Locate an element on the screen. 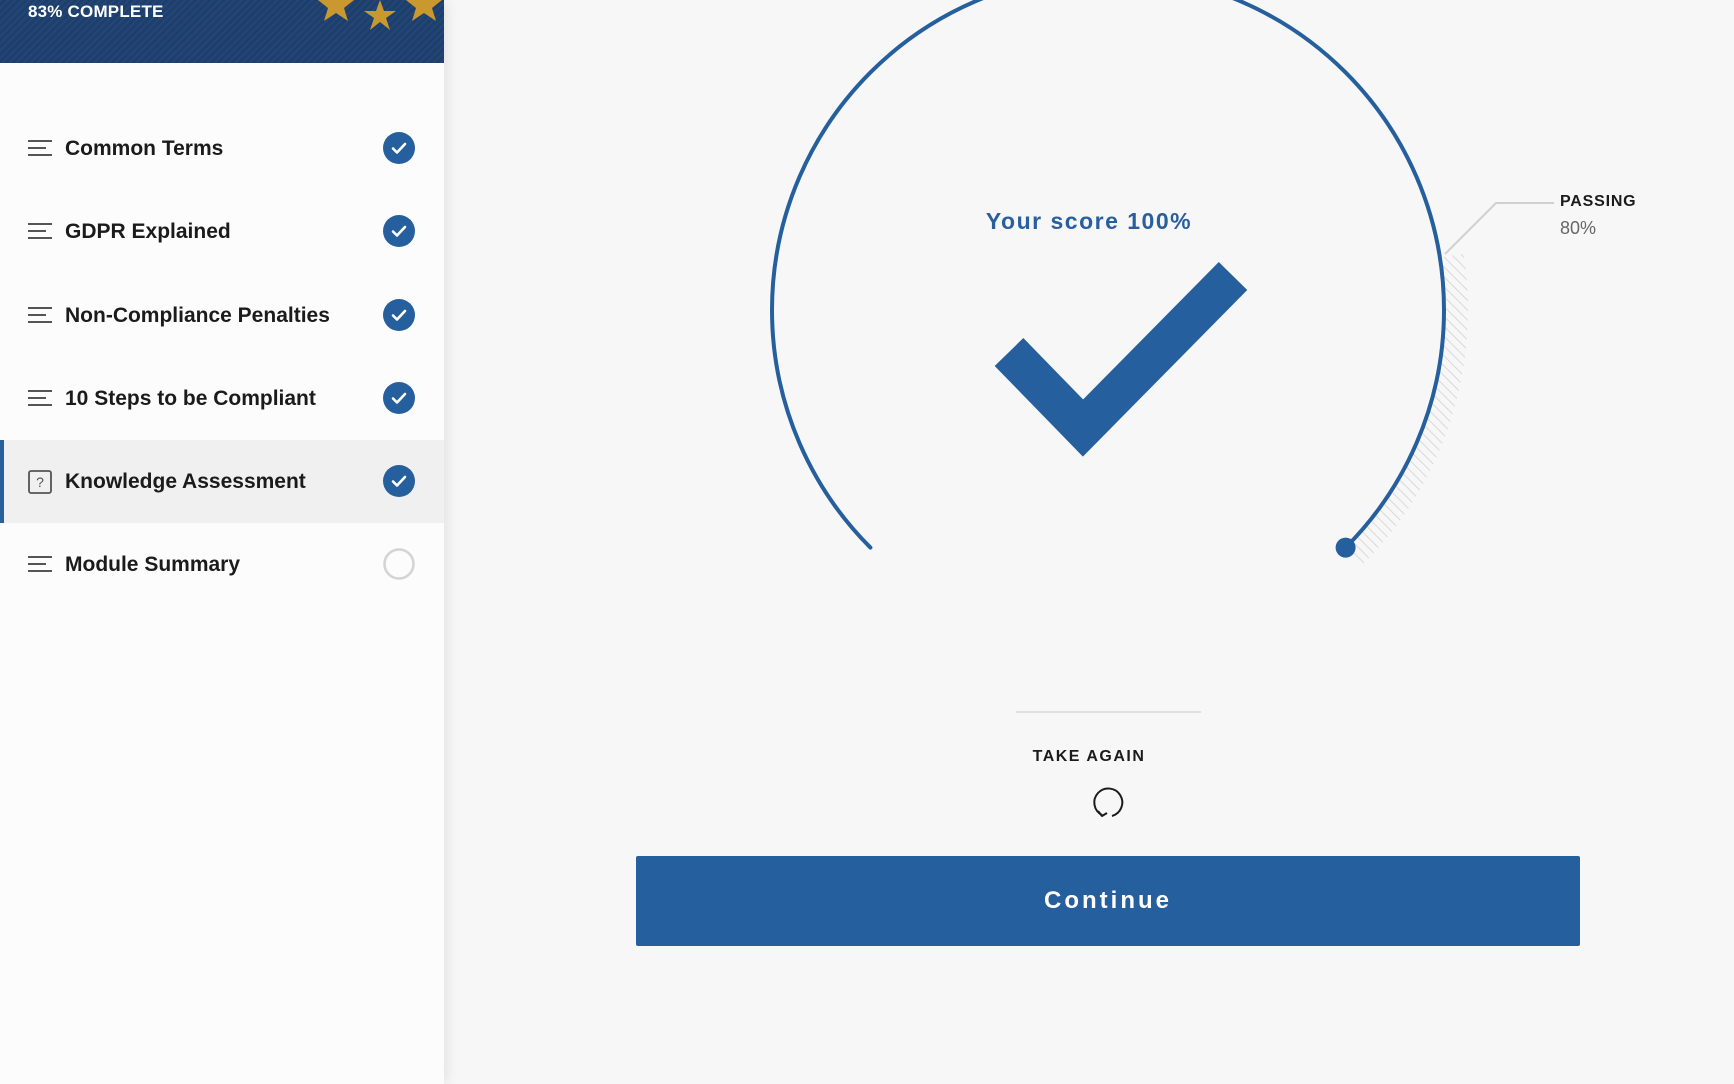  retry-icon is located at coordinates (1108, 803).